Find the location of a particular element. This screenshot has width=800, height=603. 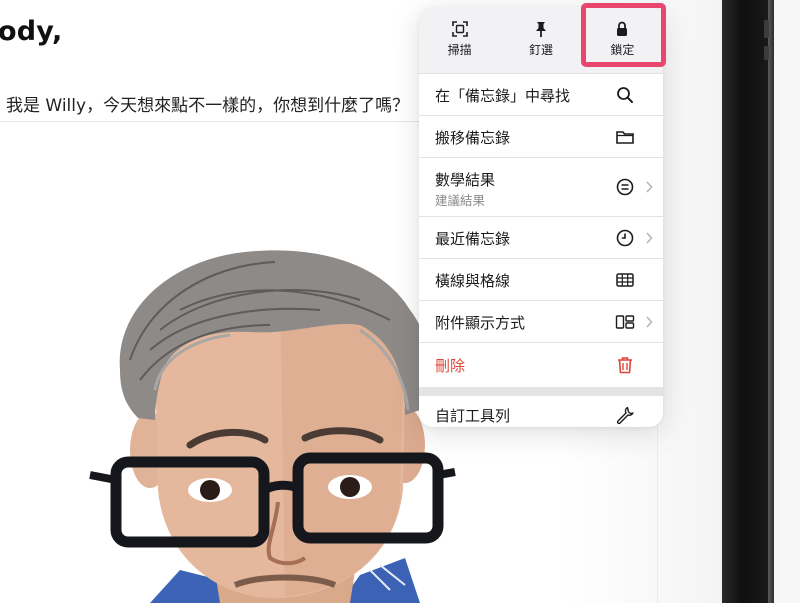

trash-icon is located at coordinates (625, 365).